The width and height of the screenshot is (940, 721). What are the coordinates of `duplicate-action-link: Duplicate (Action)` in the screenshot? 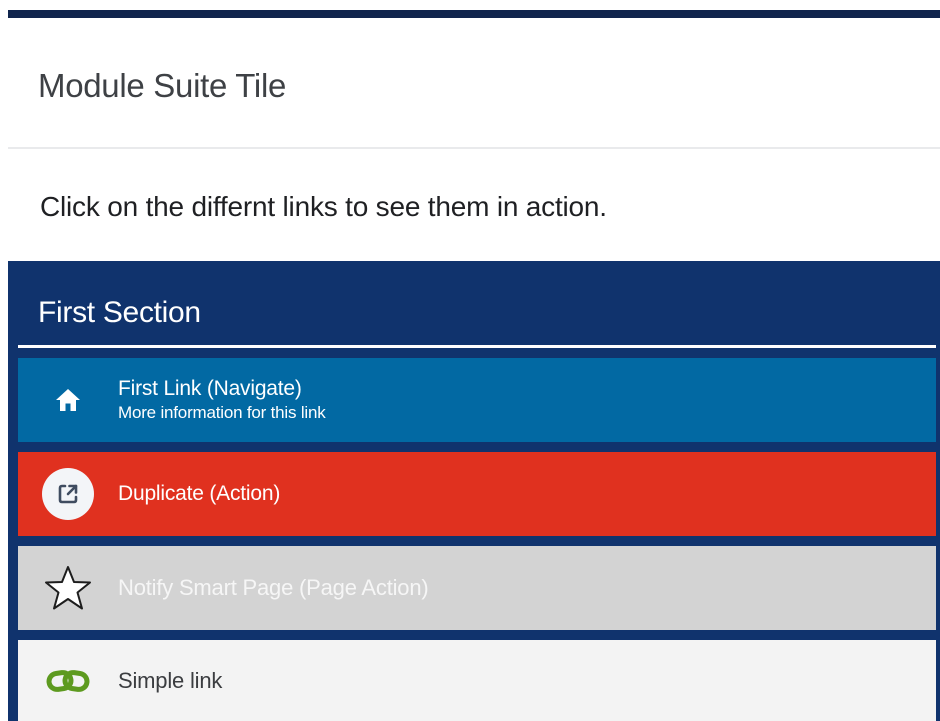 It's located at (477, 494).